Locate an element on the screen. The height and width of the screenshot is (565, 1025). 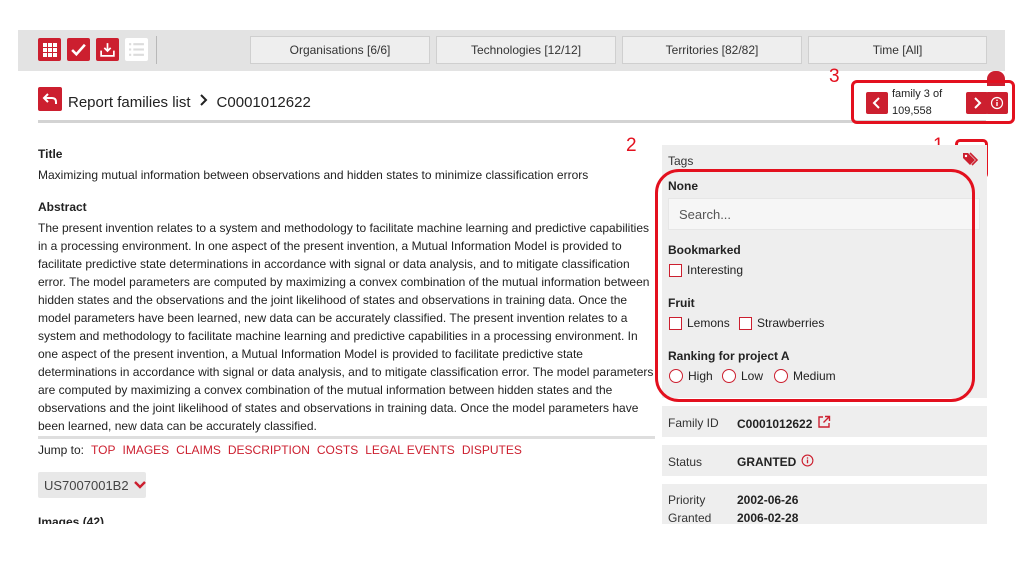
abstract-label: Abstract is located at coordinates (62, 207).